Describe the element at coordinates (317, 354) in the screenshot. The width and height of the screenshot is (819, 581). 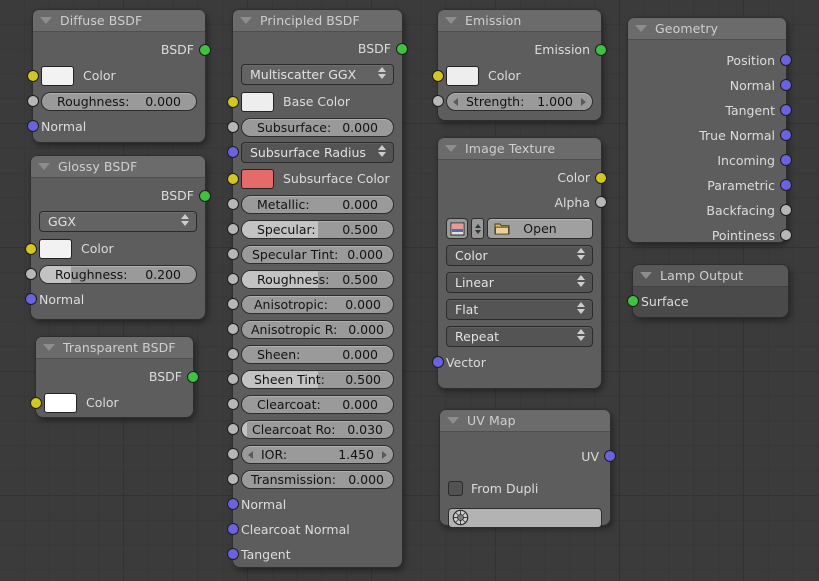
I see `slider-sheen: Sheen: 0.000` at that location.